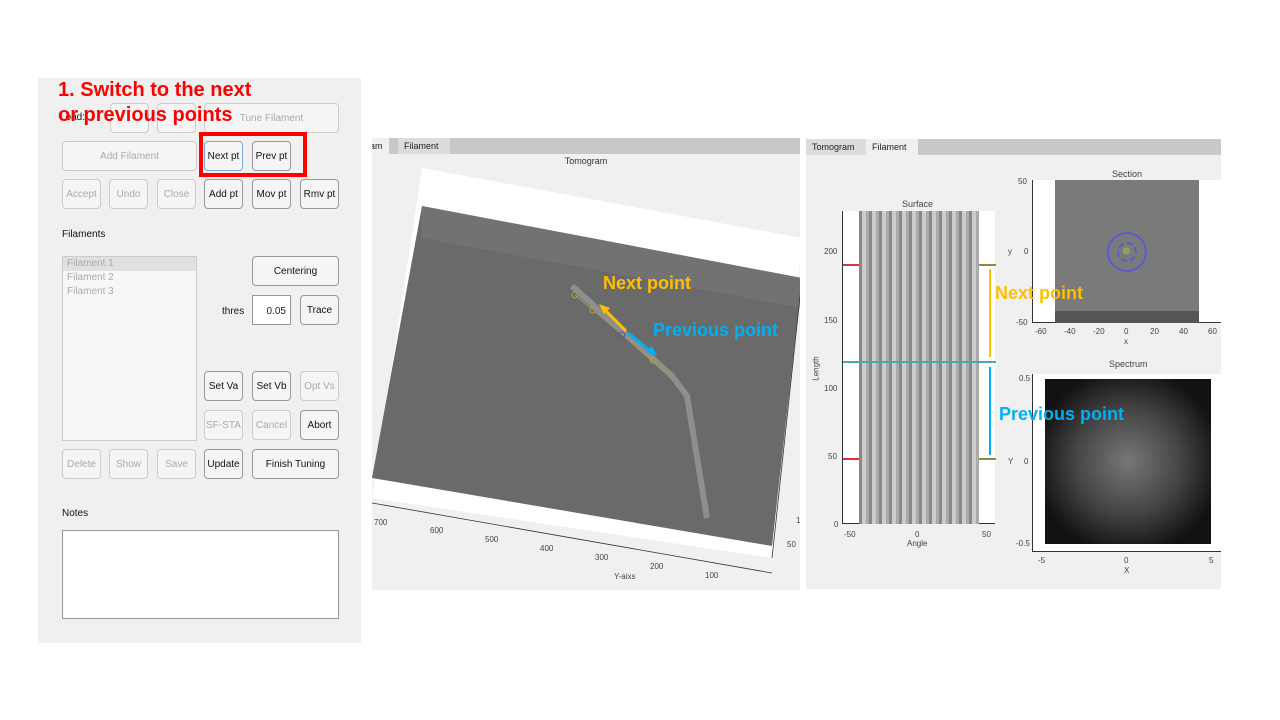 This screenshot has height=720, width=1280. What do you see at coordinates (155, 102) in the screenshot?
I see `callout-text: 1. Switch to the next or previous points` at bounding box center [155, 102].